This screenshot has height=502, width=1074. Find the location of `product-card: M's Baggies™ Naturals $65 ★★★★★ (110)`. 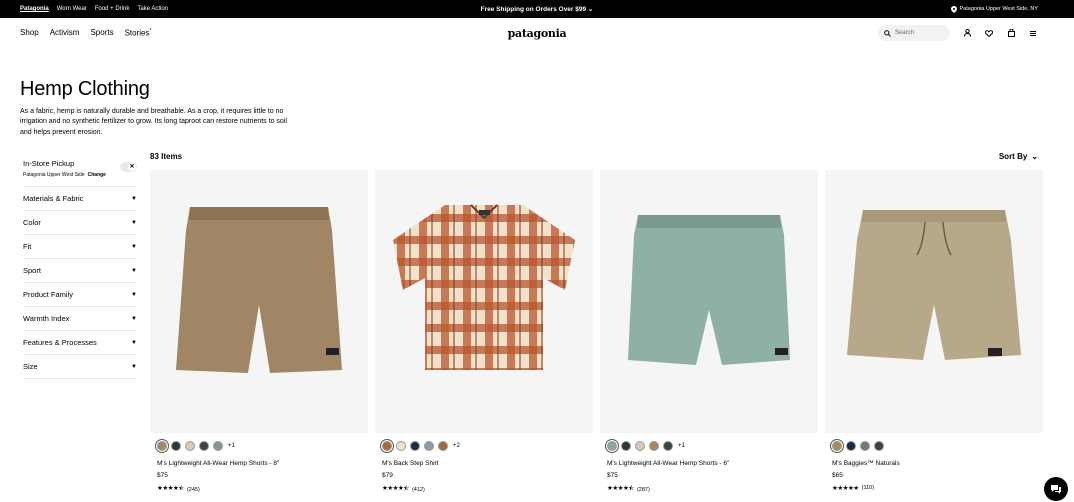

product-card: M's Baggies™ Naturals $65 ★★★★★ (110) is located at coordinates (934, 332).